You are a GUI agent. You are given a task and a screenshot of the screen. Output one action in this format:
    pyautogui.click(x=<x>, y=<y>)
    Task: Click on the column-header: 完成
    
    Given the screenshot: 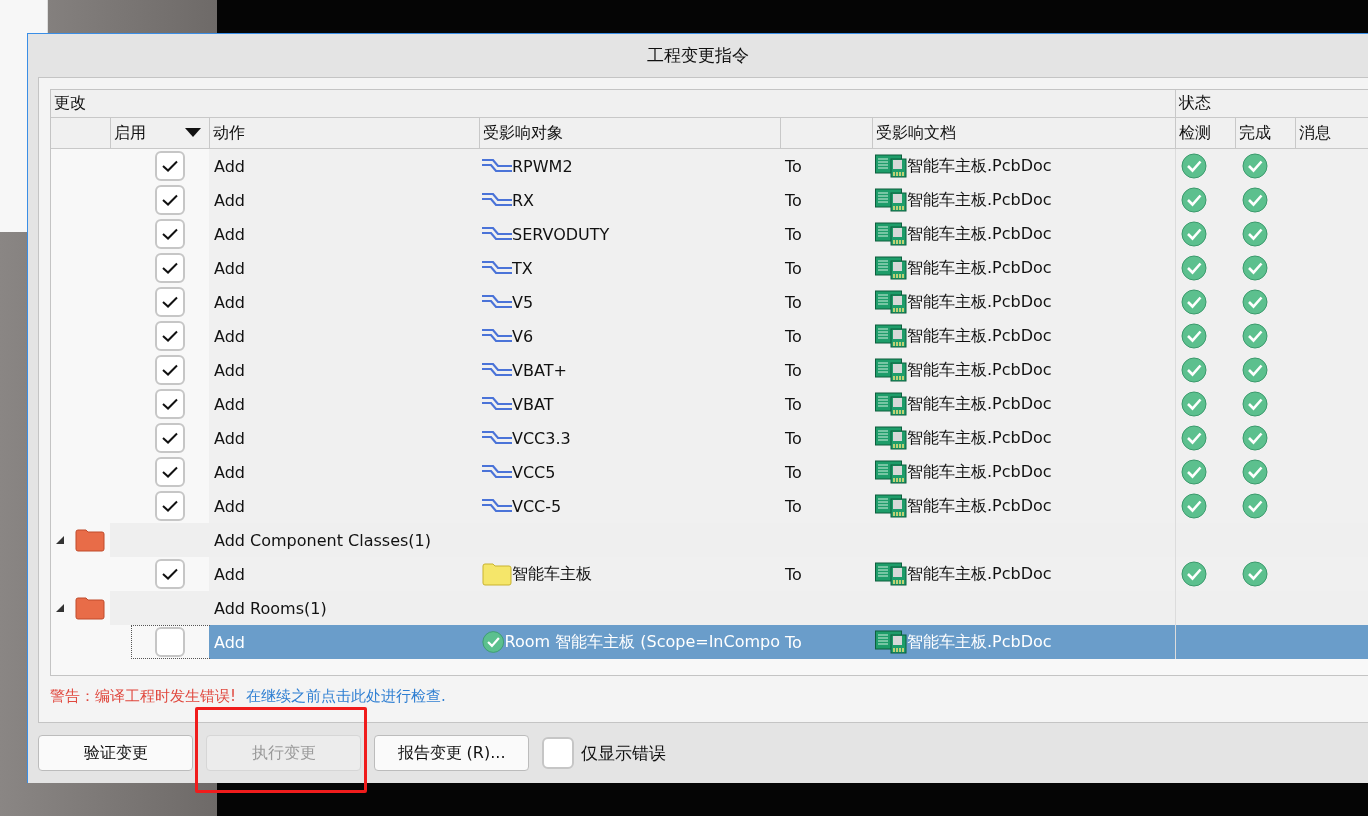 What is the action you would take?
    pyautogui.click(x=1255, y=133)
    